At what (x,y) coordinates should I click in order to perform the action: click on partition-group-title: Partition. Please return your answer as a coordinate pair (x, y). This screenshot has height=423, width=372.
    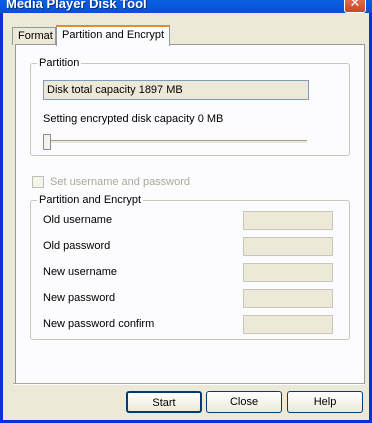
    Looking at the image, I should click on (59, 63).